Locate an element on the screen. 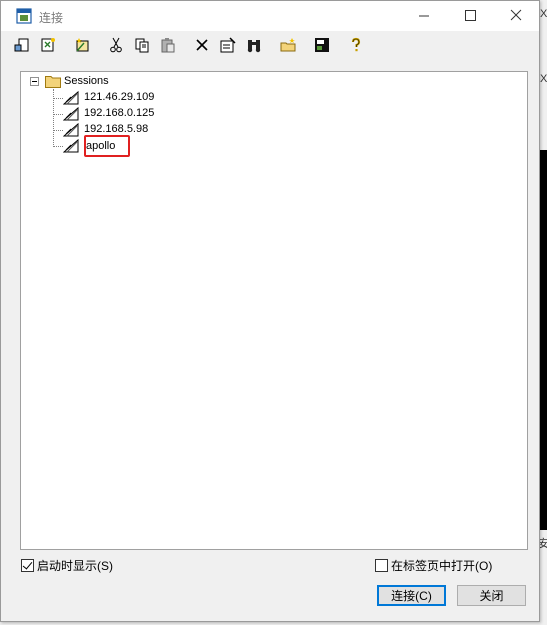 This screenshot has width=547, height=625. delete-icon is located at coordinates (202, 45).